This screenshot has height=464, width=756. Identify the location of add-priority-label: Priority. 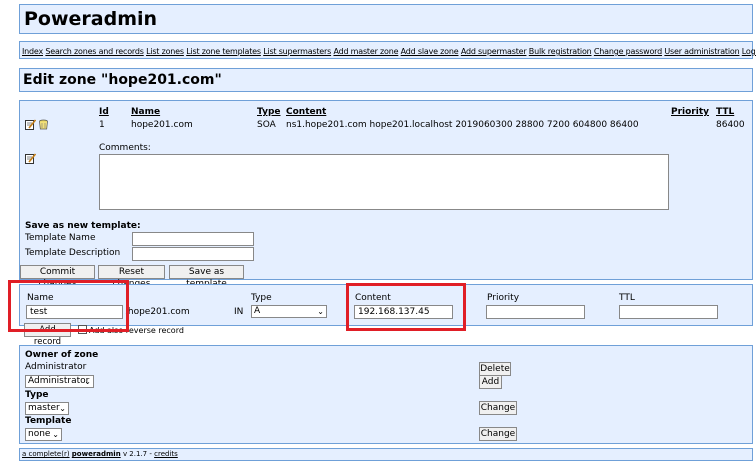
(503, 298).